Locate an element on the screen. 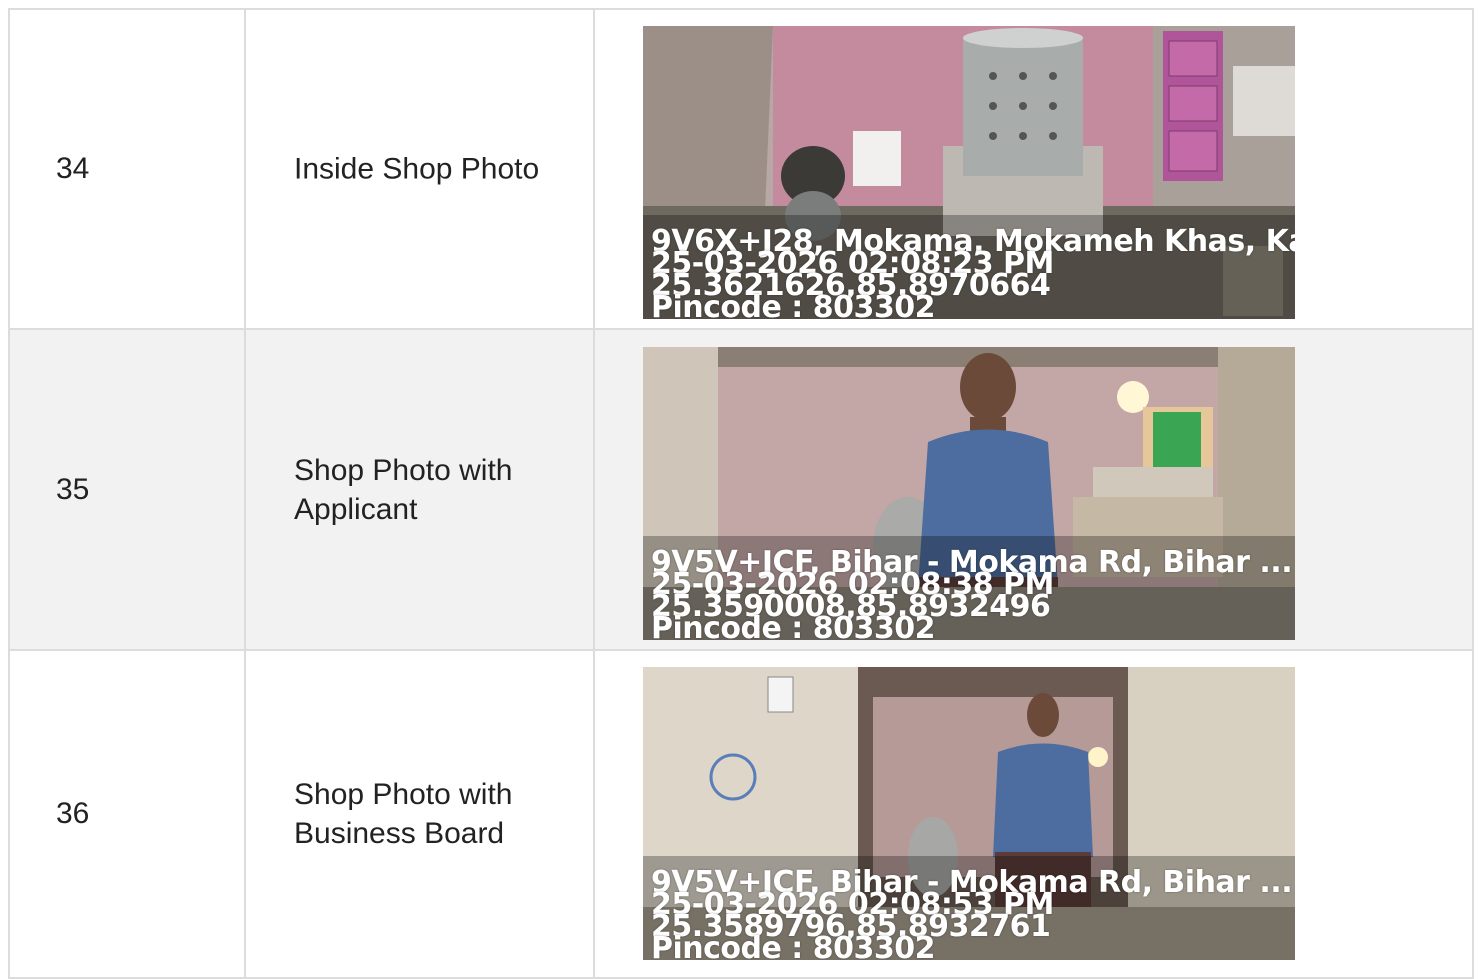  serial-number: 36 is located at coordinates (73, 813).